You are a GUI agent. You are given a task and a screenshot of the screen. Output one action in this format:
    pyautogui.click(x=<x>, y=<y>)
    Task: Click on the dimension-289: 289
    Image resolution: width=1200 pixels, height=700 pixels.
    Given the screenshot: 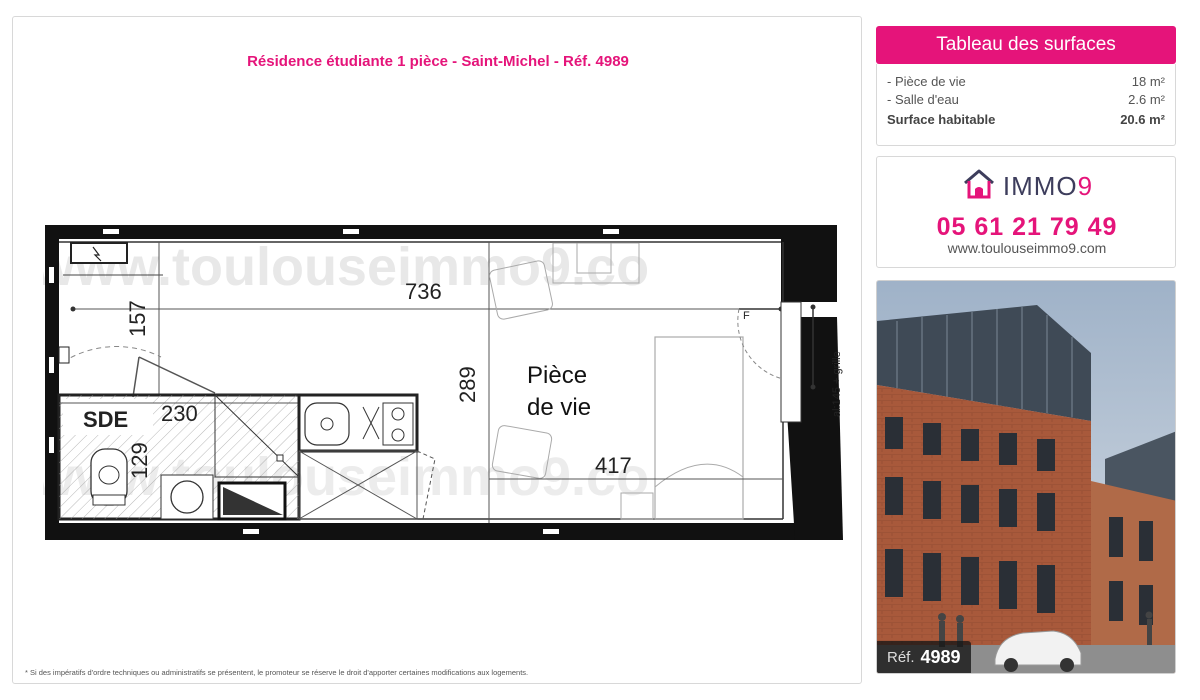 What is the action you would take?
    pyautogui.click(x=467, y=384)
    